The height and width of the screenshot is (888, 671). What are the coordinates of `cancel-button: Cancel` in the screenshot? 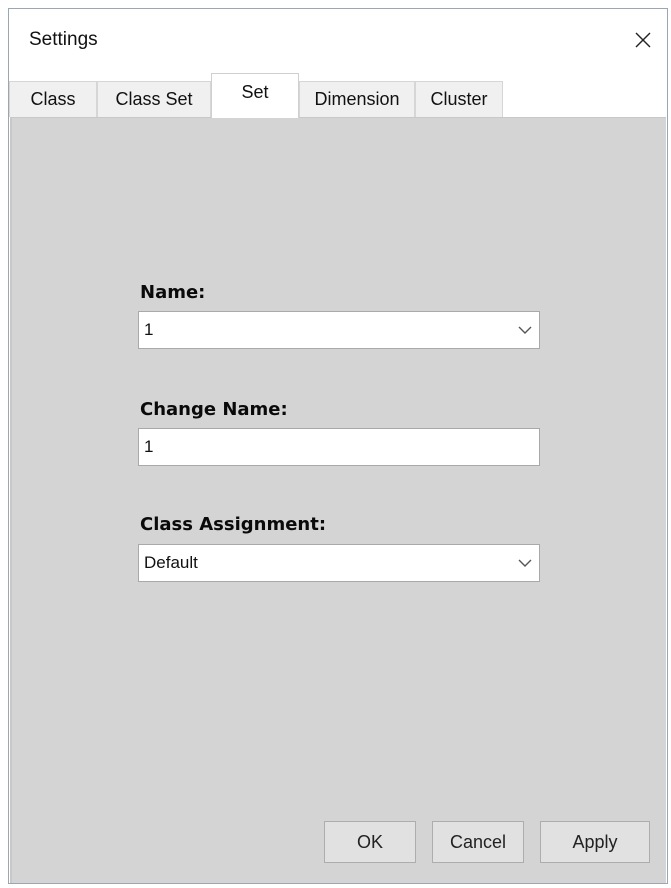 It's located at (478, 842).